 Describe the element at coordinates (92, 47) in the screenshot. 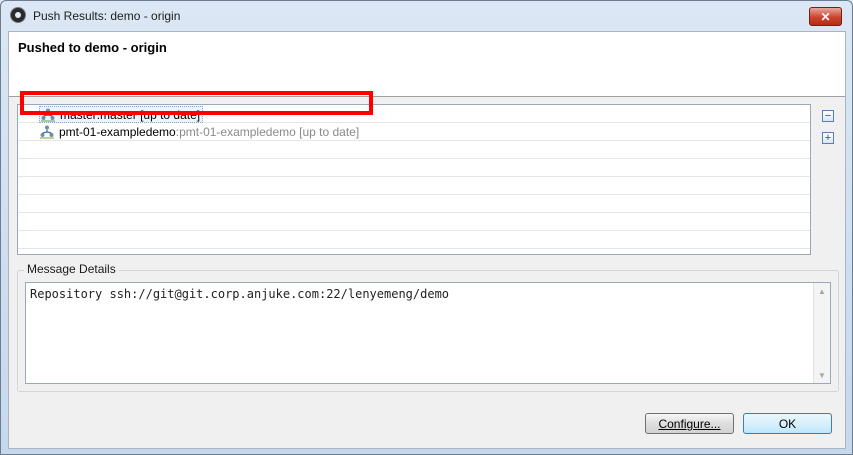

I see `page-title: Pushed to demo - origin` at that location.